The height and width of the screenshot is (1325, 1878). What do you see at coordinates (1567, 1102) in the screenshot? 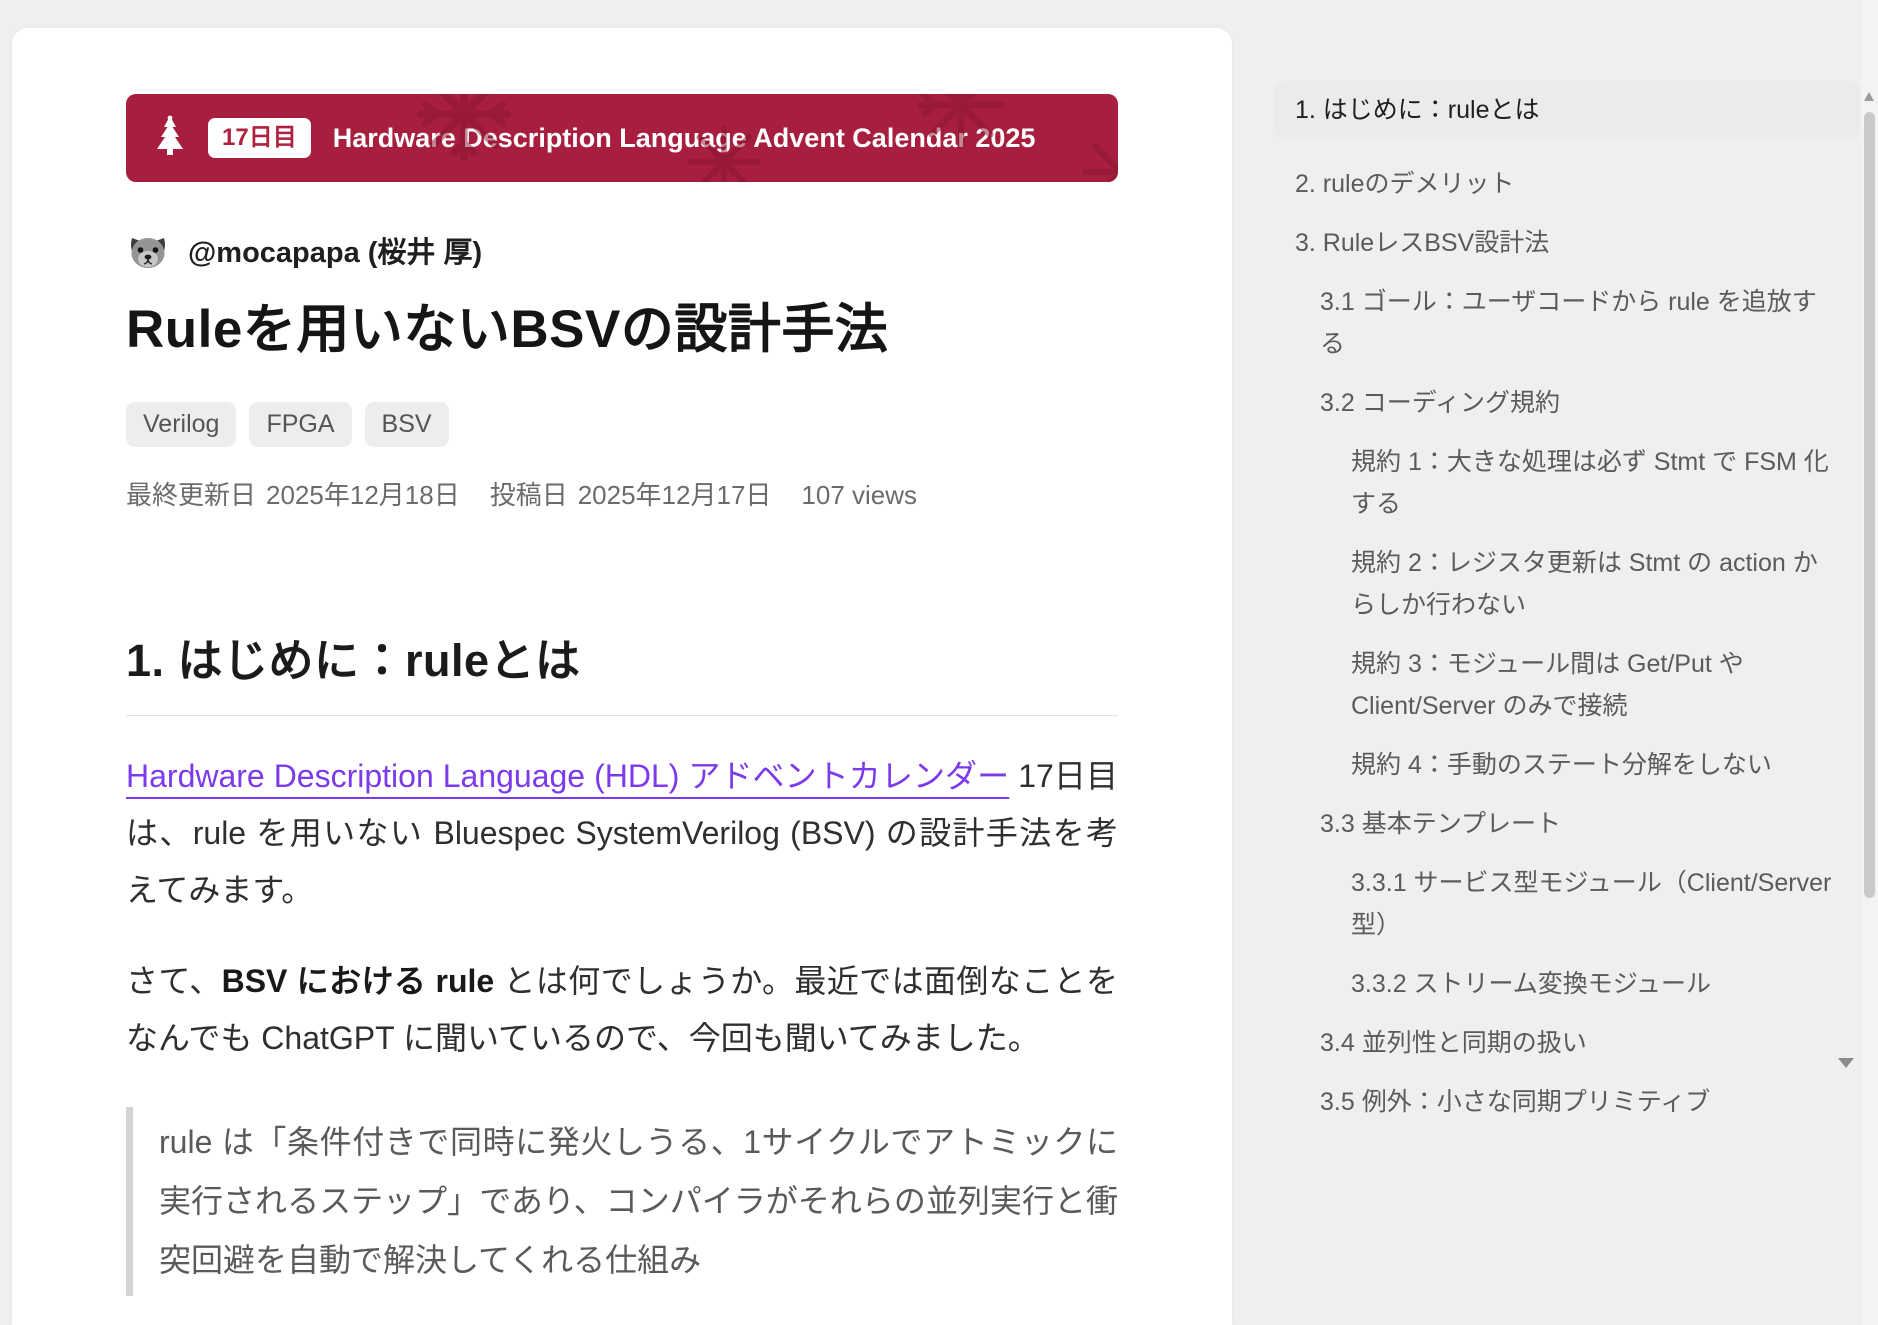
I see `toc-item: 3.5 例外：小さな同期プリミティブ` at bounding box center [1567, 1102].